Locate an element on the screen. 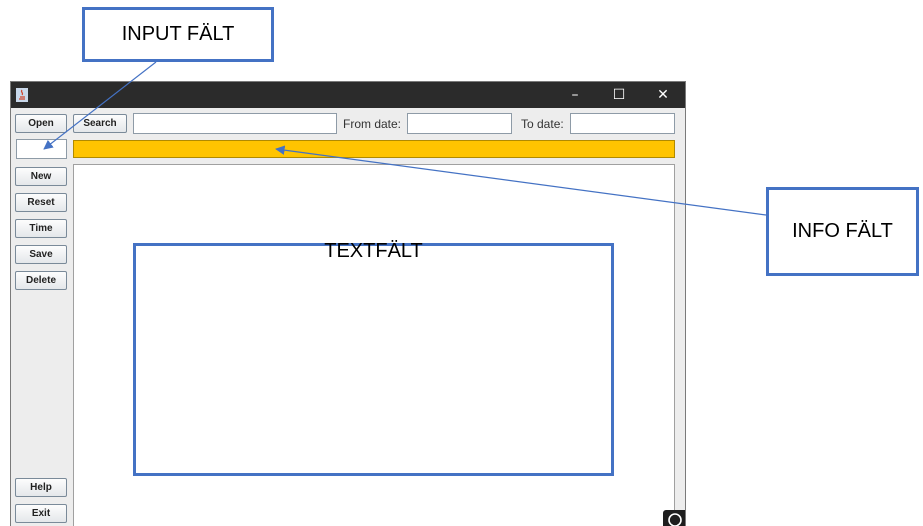 Image resolution: width=923 pixels, height=526 pixels. delete-button: Delete is located at coordinates (41, 280).